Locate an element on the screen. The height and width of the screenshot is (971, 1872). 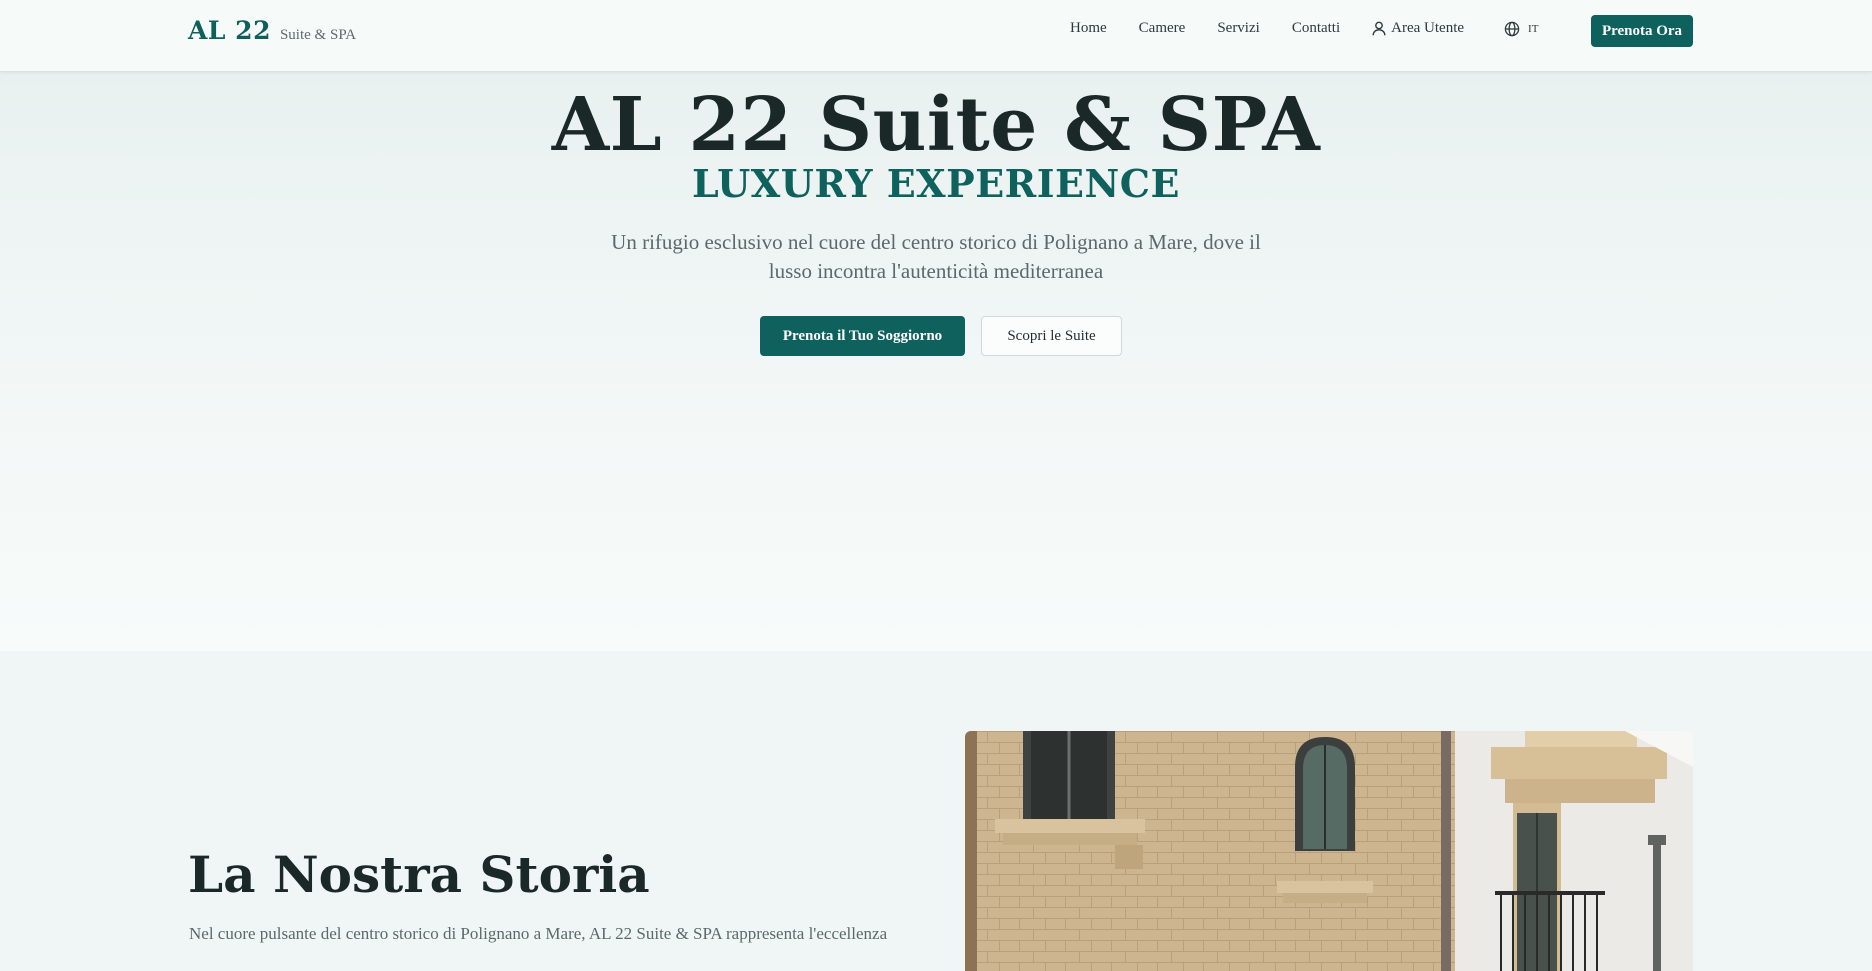
logo: AL 22 Suite & SPA is located at coordinates (272, 30).